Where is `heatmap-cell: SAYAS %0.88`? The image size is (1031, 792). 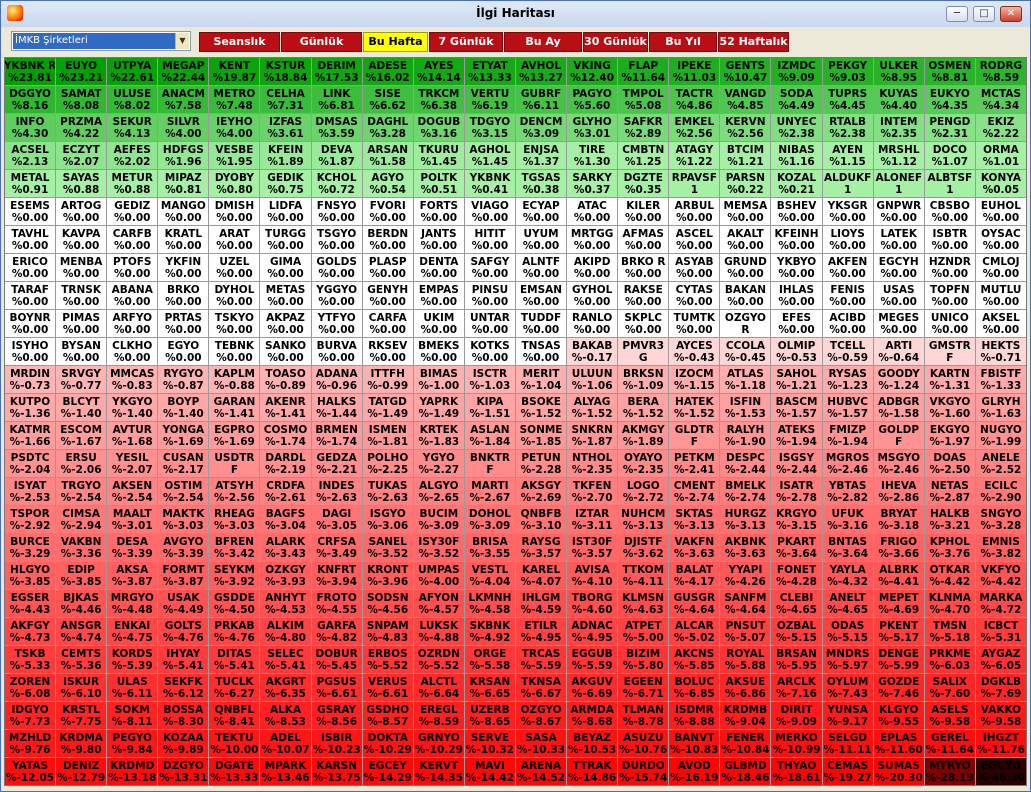
heatmap-cell: SAYAS %0.88 is located at coordinates (81, 183).